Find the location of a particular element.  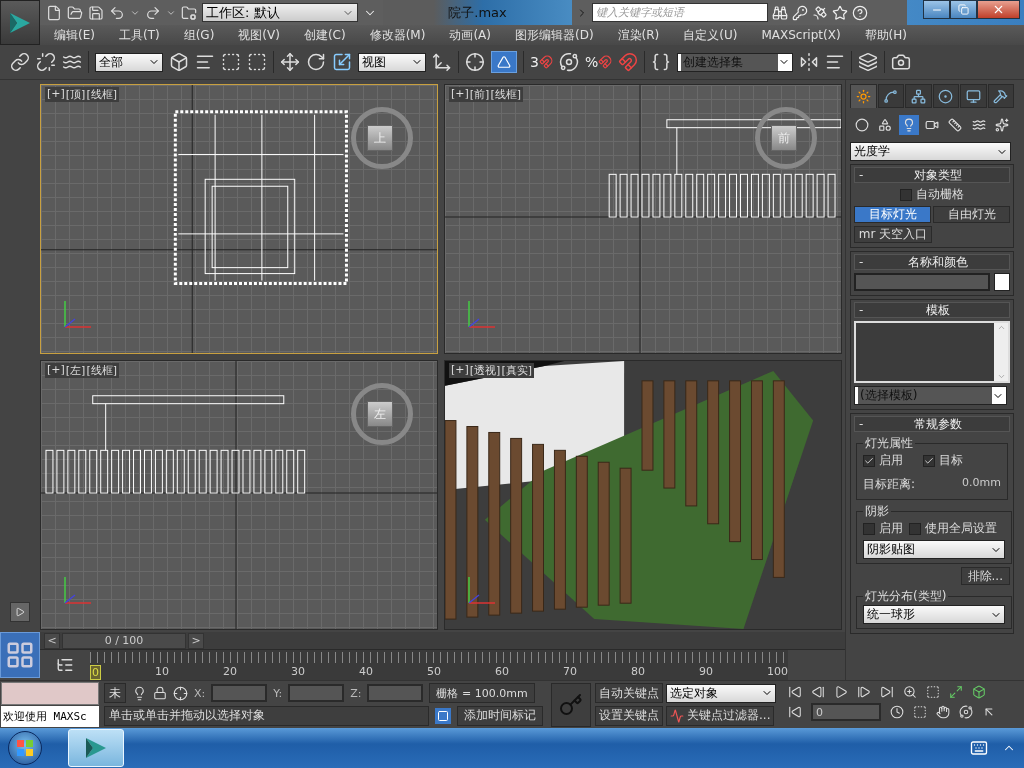

track-bar: 0 10 20 30 40 50 60 70 80 90 100 is located at coordinates (439, 665).